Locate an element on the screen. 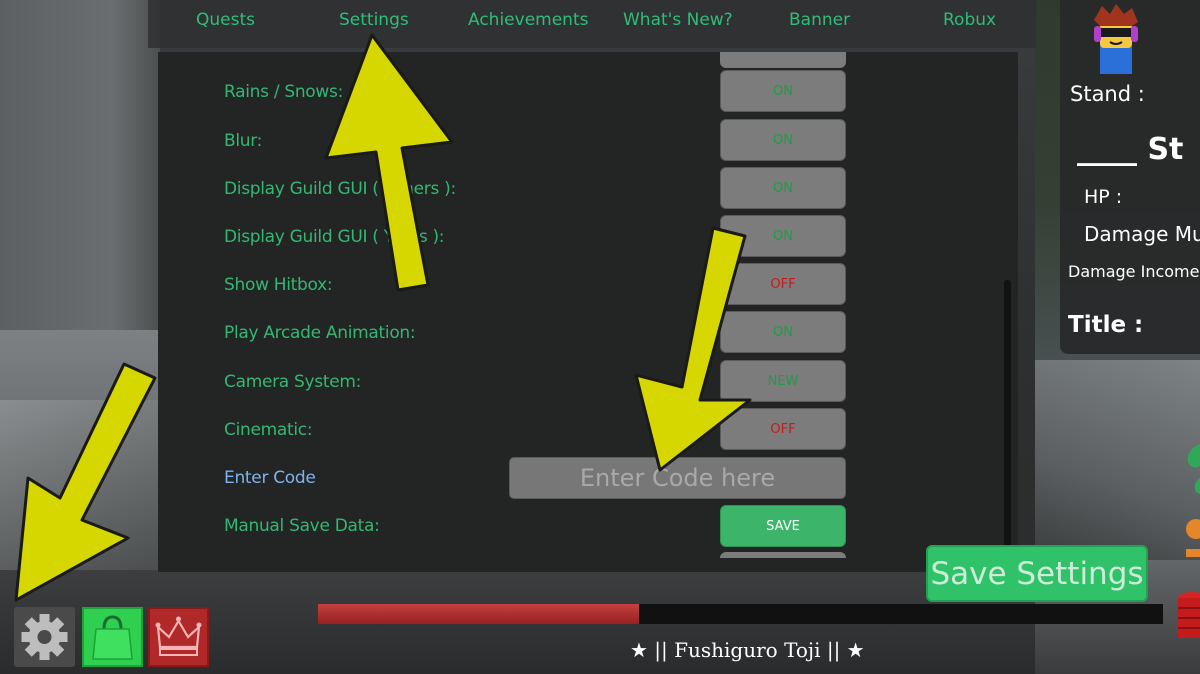 This screenshot has height=674, width=1200. toggle-arcade-animation: ON is located at coordinates (783, 332).